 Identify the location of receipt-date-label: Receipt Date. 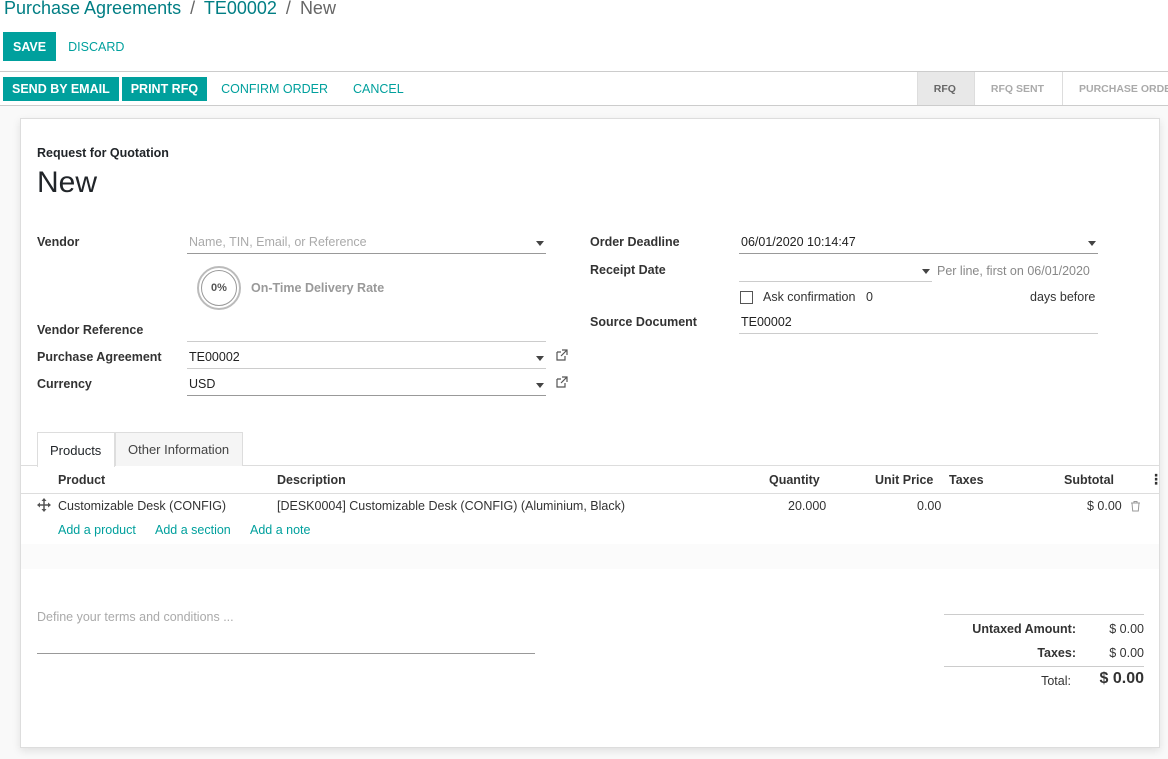
(628, 270).